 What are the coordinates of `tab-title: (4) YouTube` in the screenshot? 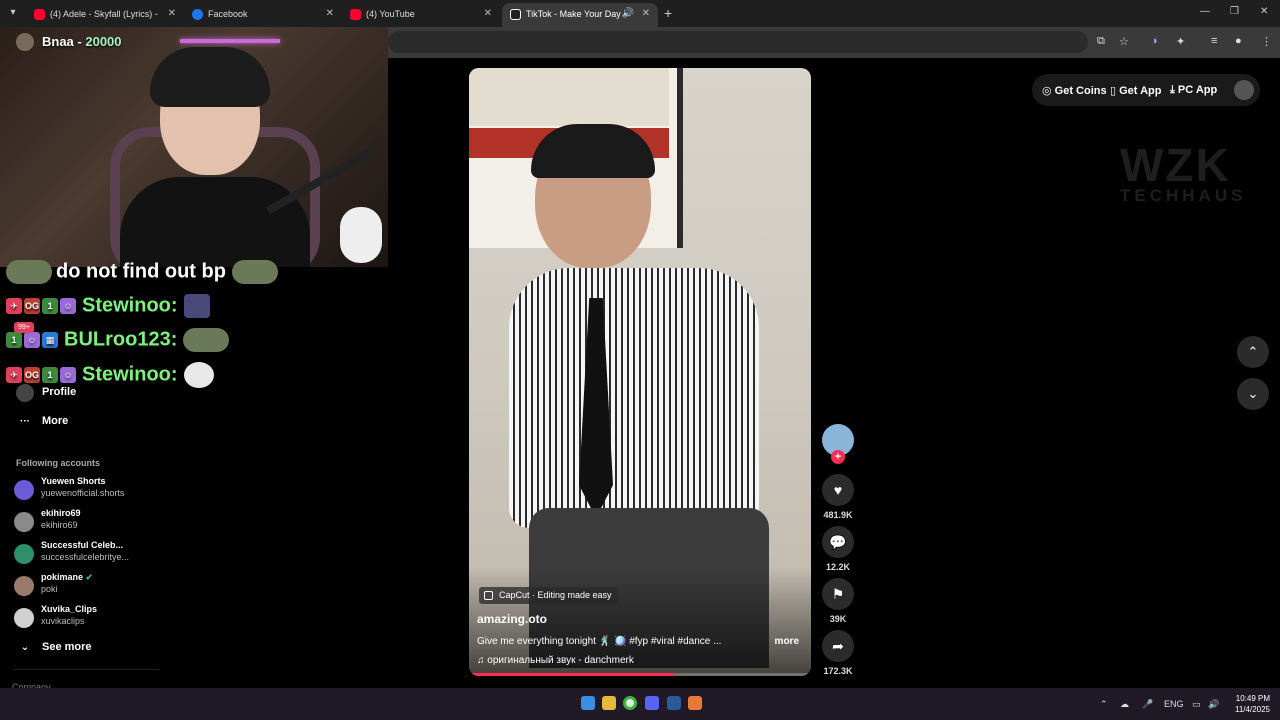 It's located at (390, 14).